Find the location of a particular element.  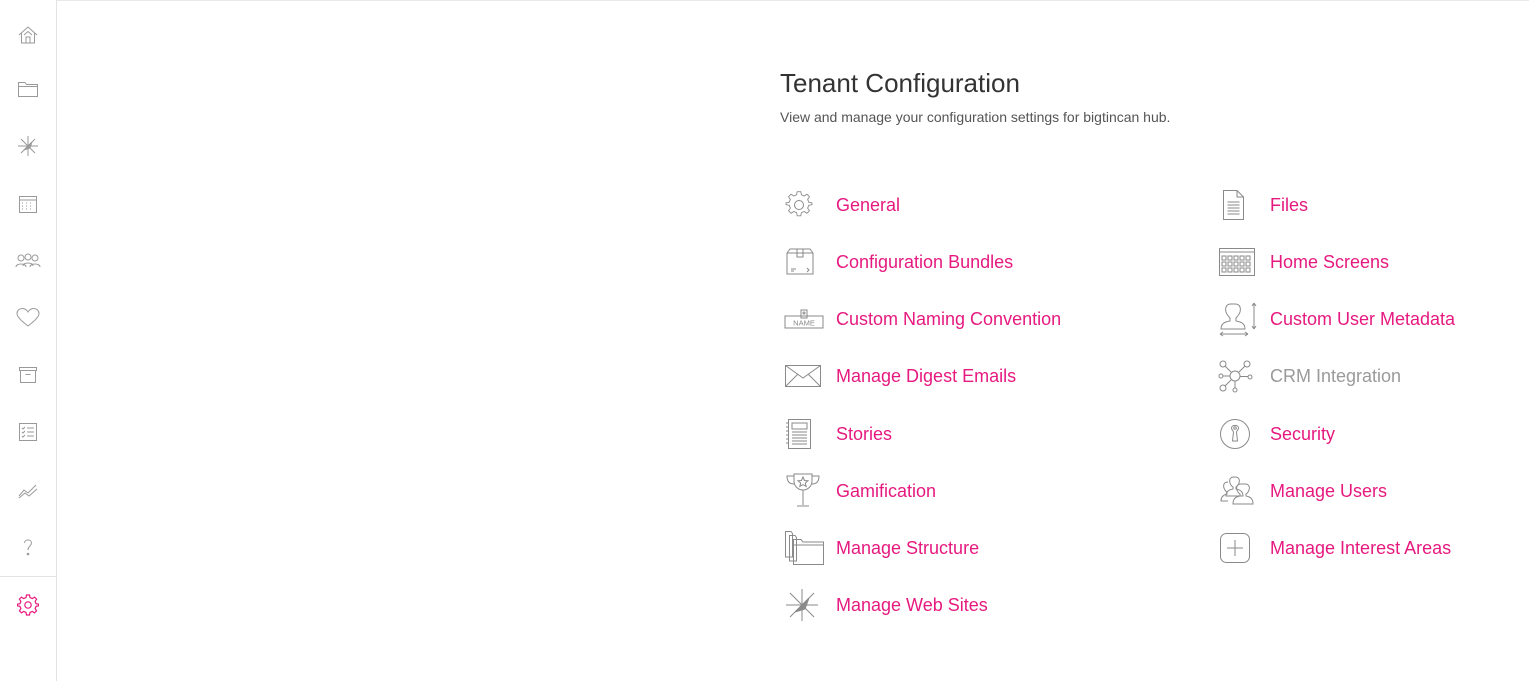

config-label-crm-integration: CRM Integration is located at coordinates (1336, 376).